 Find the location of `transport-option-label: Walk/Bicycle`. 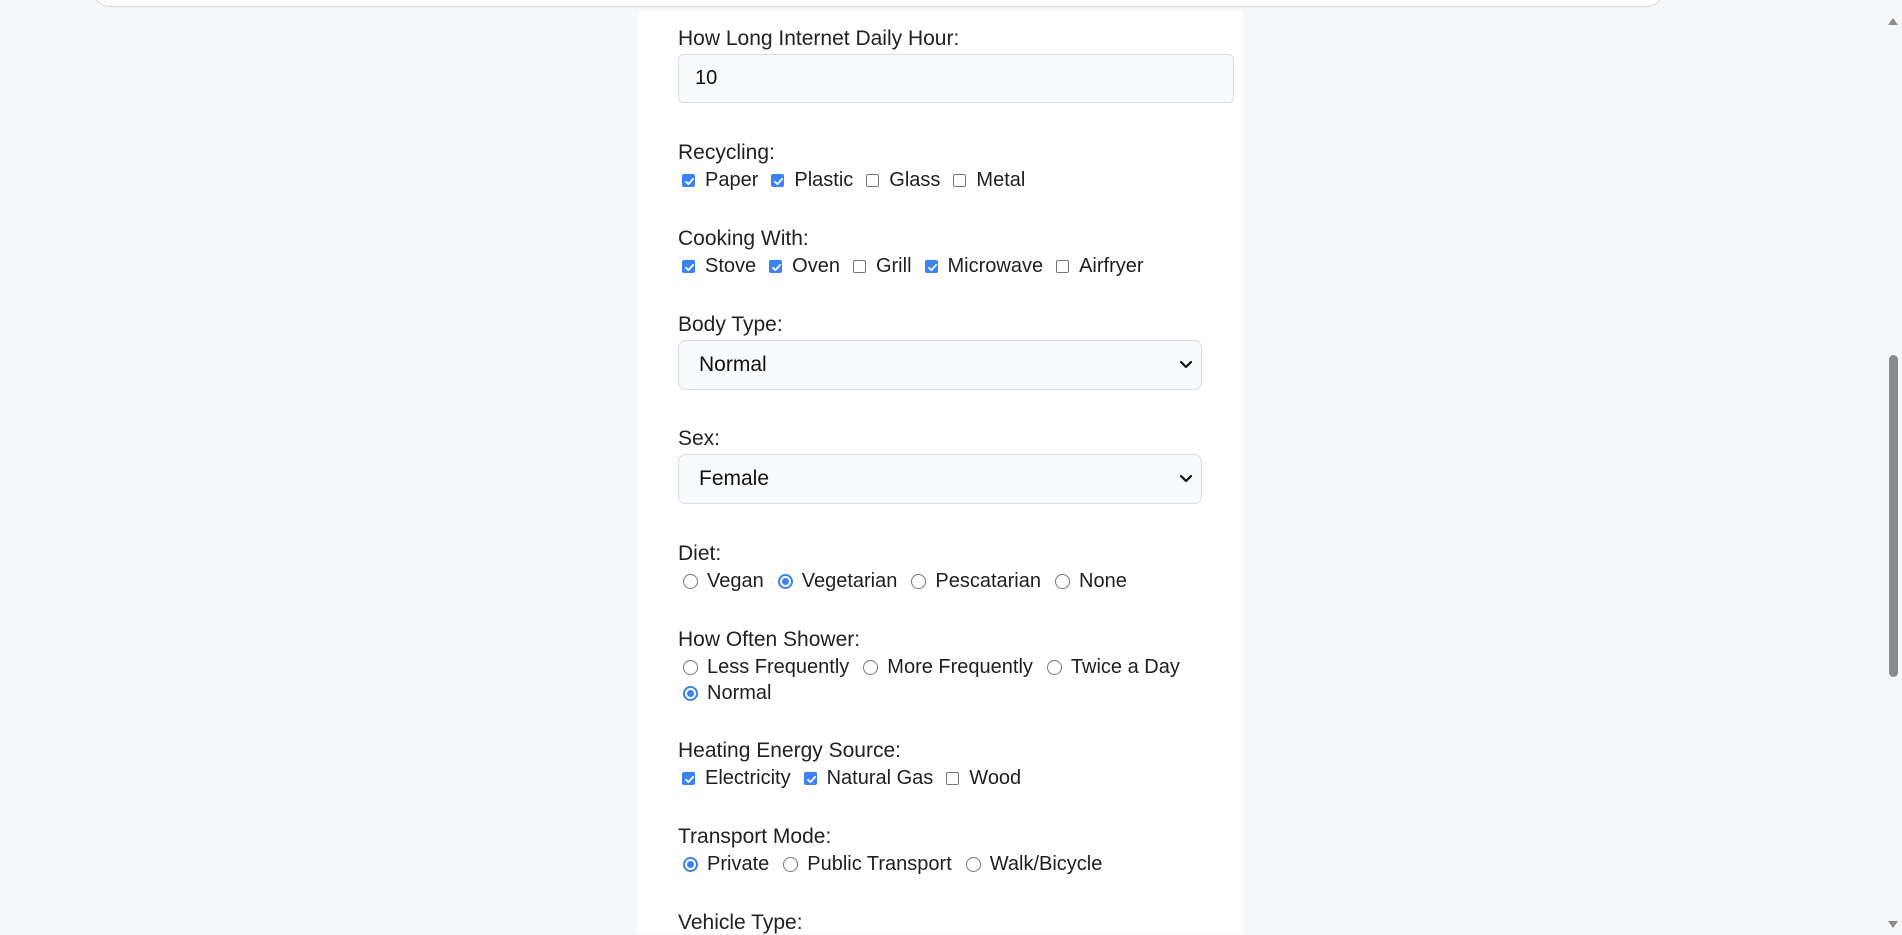

transport-option-label: Walk/Bicycle is located at coordinates (1046, 864).